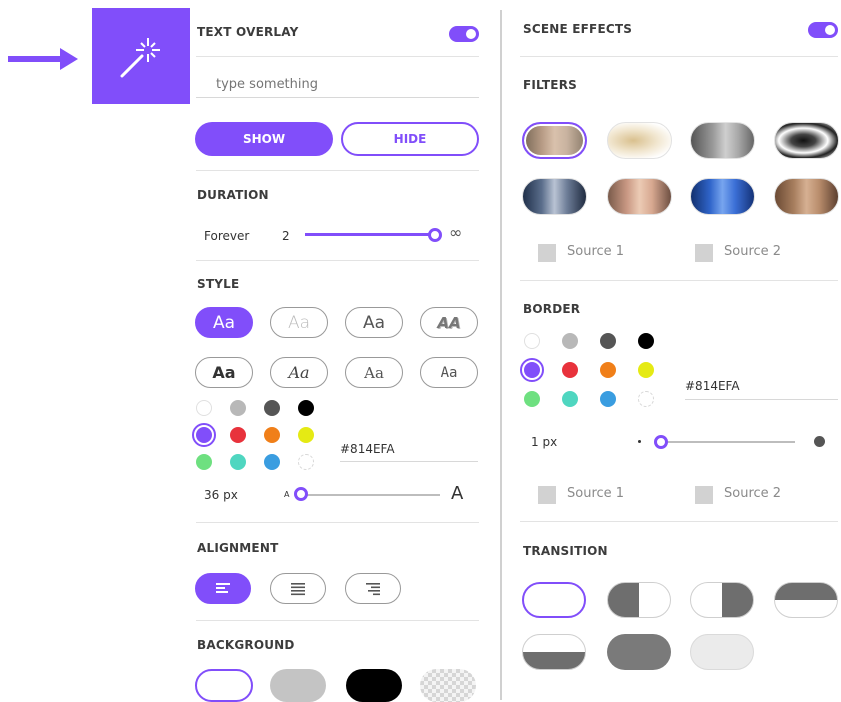 This screenshot has height=702, width=841. Describe the element at coordinates (554, 600) in the screenshot. I see `transition-option-none` at that location.